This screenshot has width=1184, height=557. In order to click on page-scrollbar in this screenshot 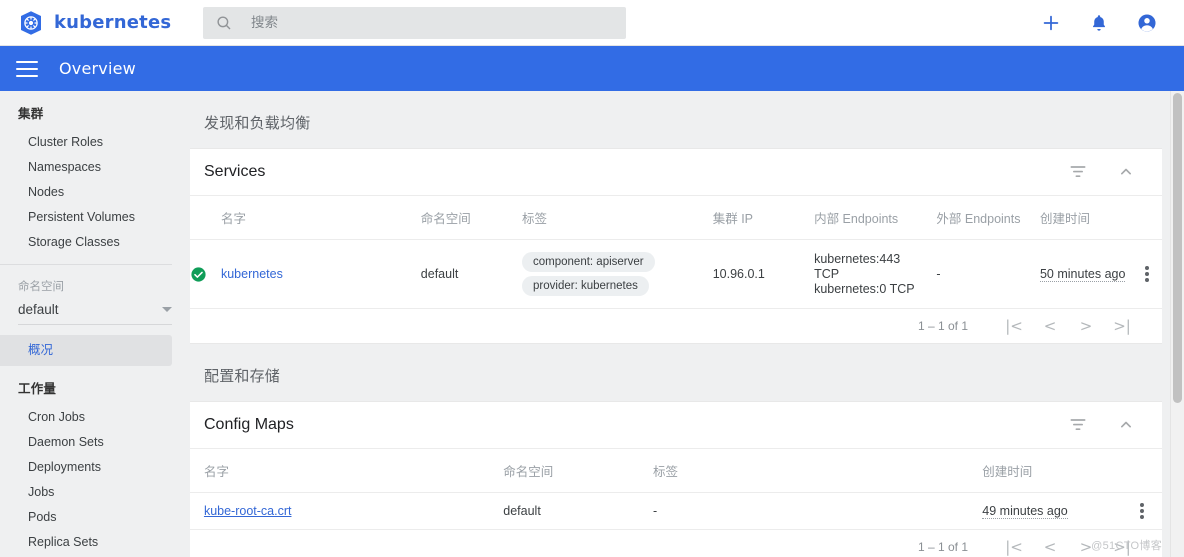, I will do `click(1177, 324)`.